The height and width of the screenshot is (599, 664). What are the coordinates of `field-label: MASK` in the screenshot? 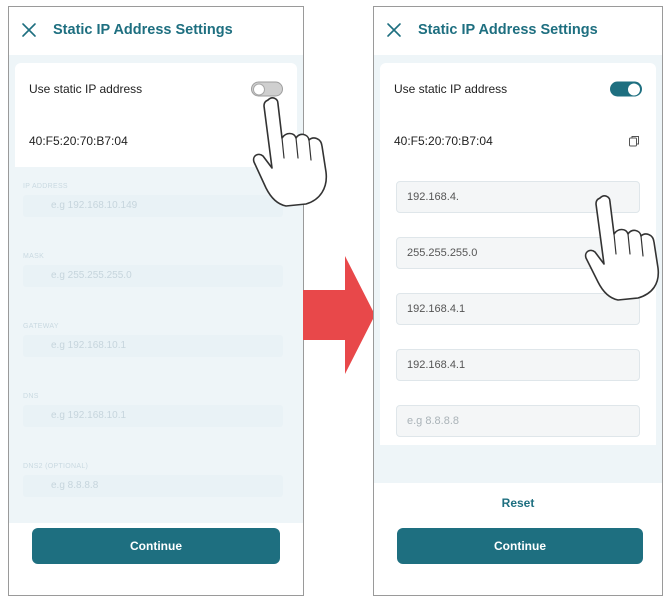 It's located at (34, 256).